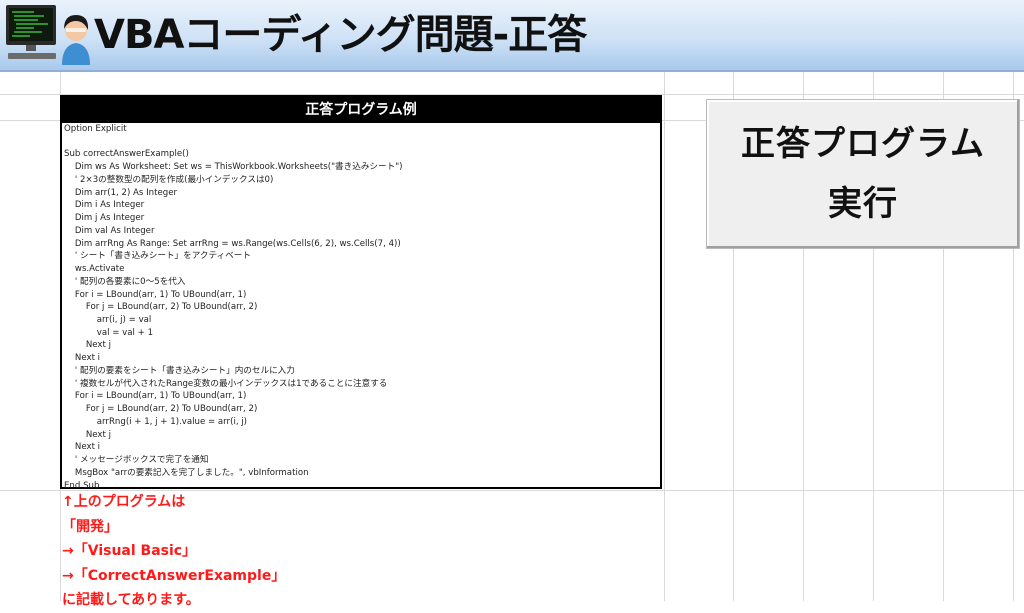  Describe the element at coordinates (104, 218) in the screenshot. I see `code-line: Dim j As Integer` at that location.